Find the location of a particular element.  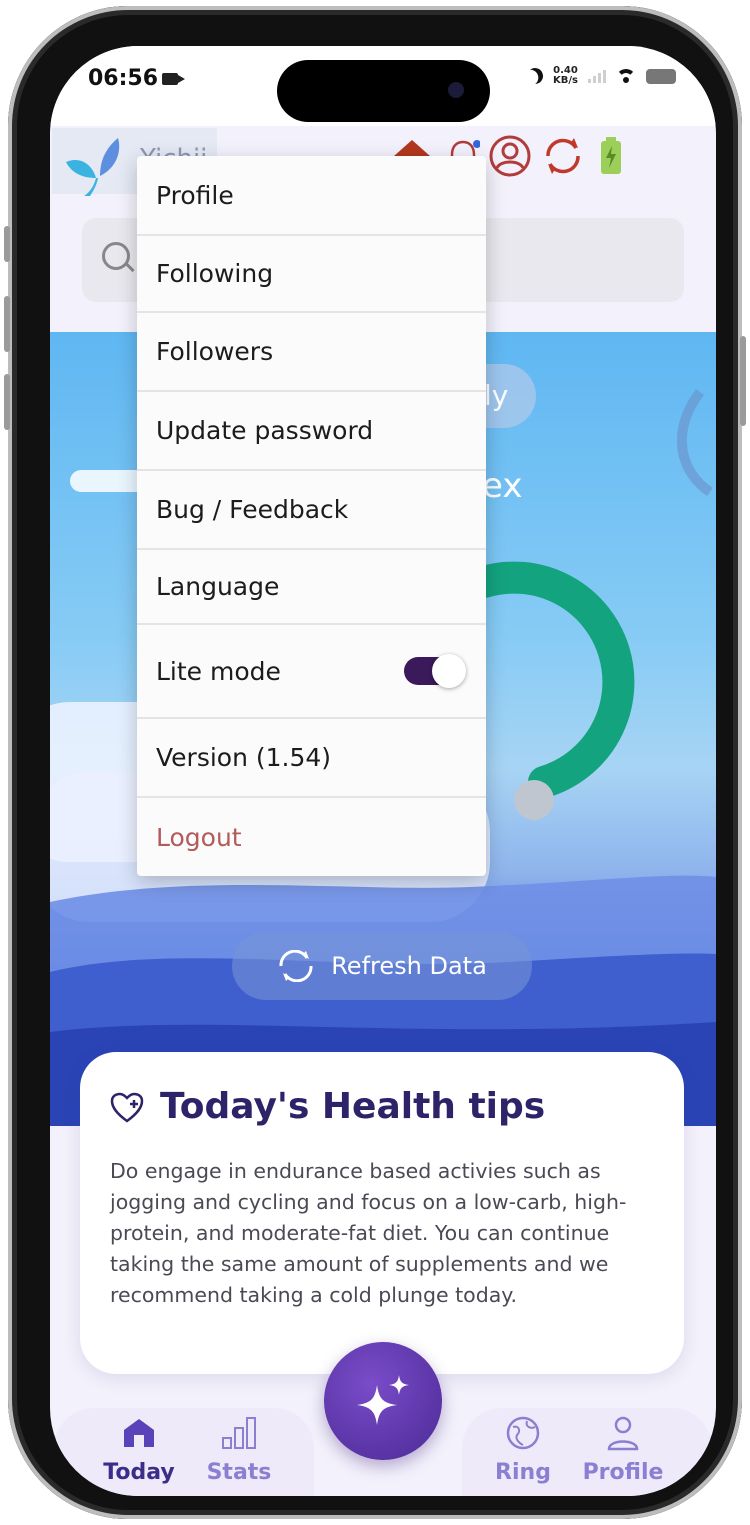

menu-item-label: Following is located at coordinates (215, 273).